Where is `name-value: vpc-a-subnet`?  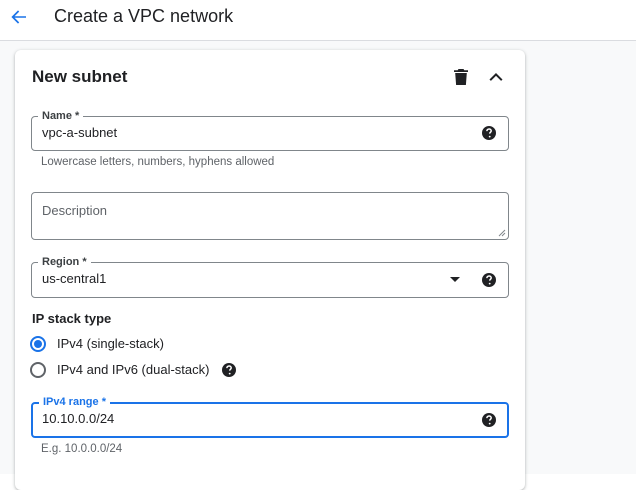
name-value: vpc-a-subnet is located at coordinates (79, 133).